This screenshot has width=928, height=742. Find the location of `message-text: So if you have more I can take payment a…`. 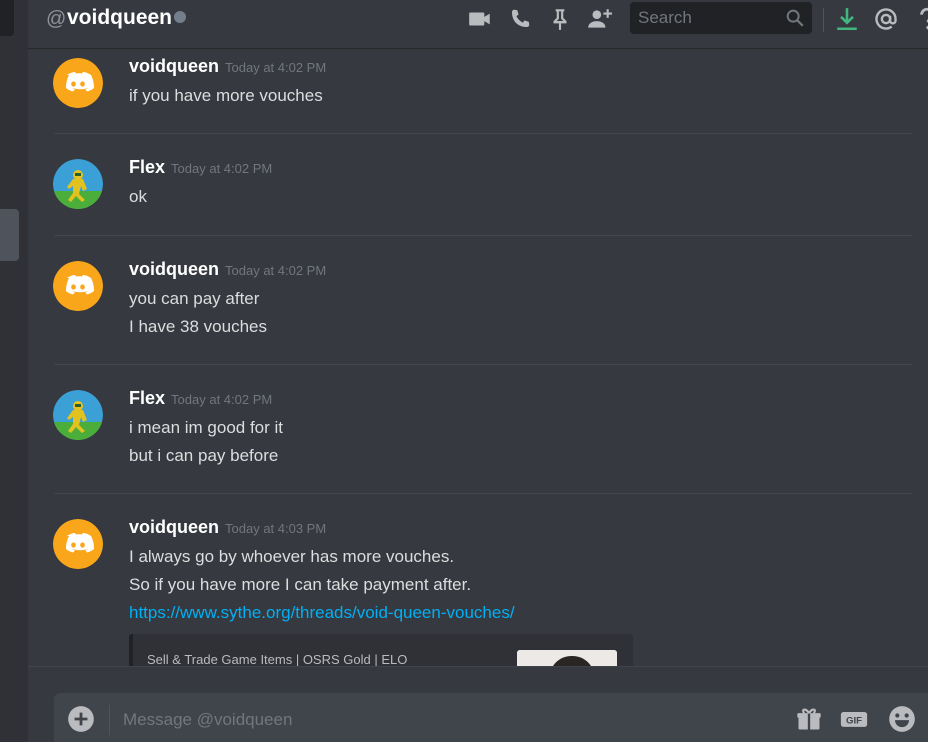

message-text: So if you have more I can take payment a… is located at coordinates (300, 584).